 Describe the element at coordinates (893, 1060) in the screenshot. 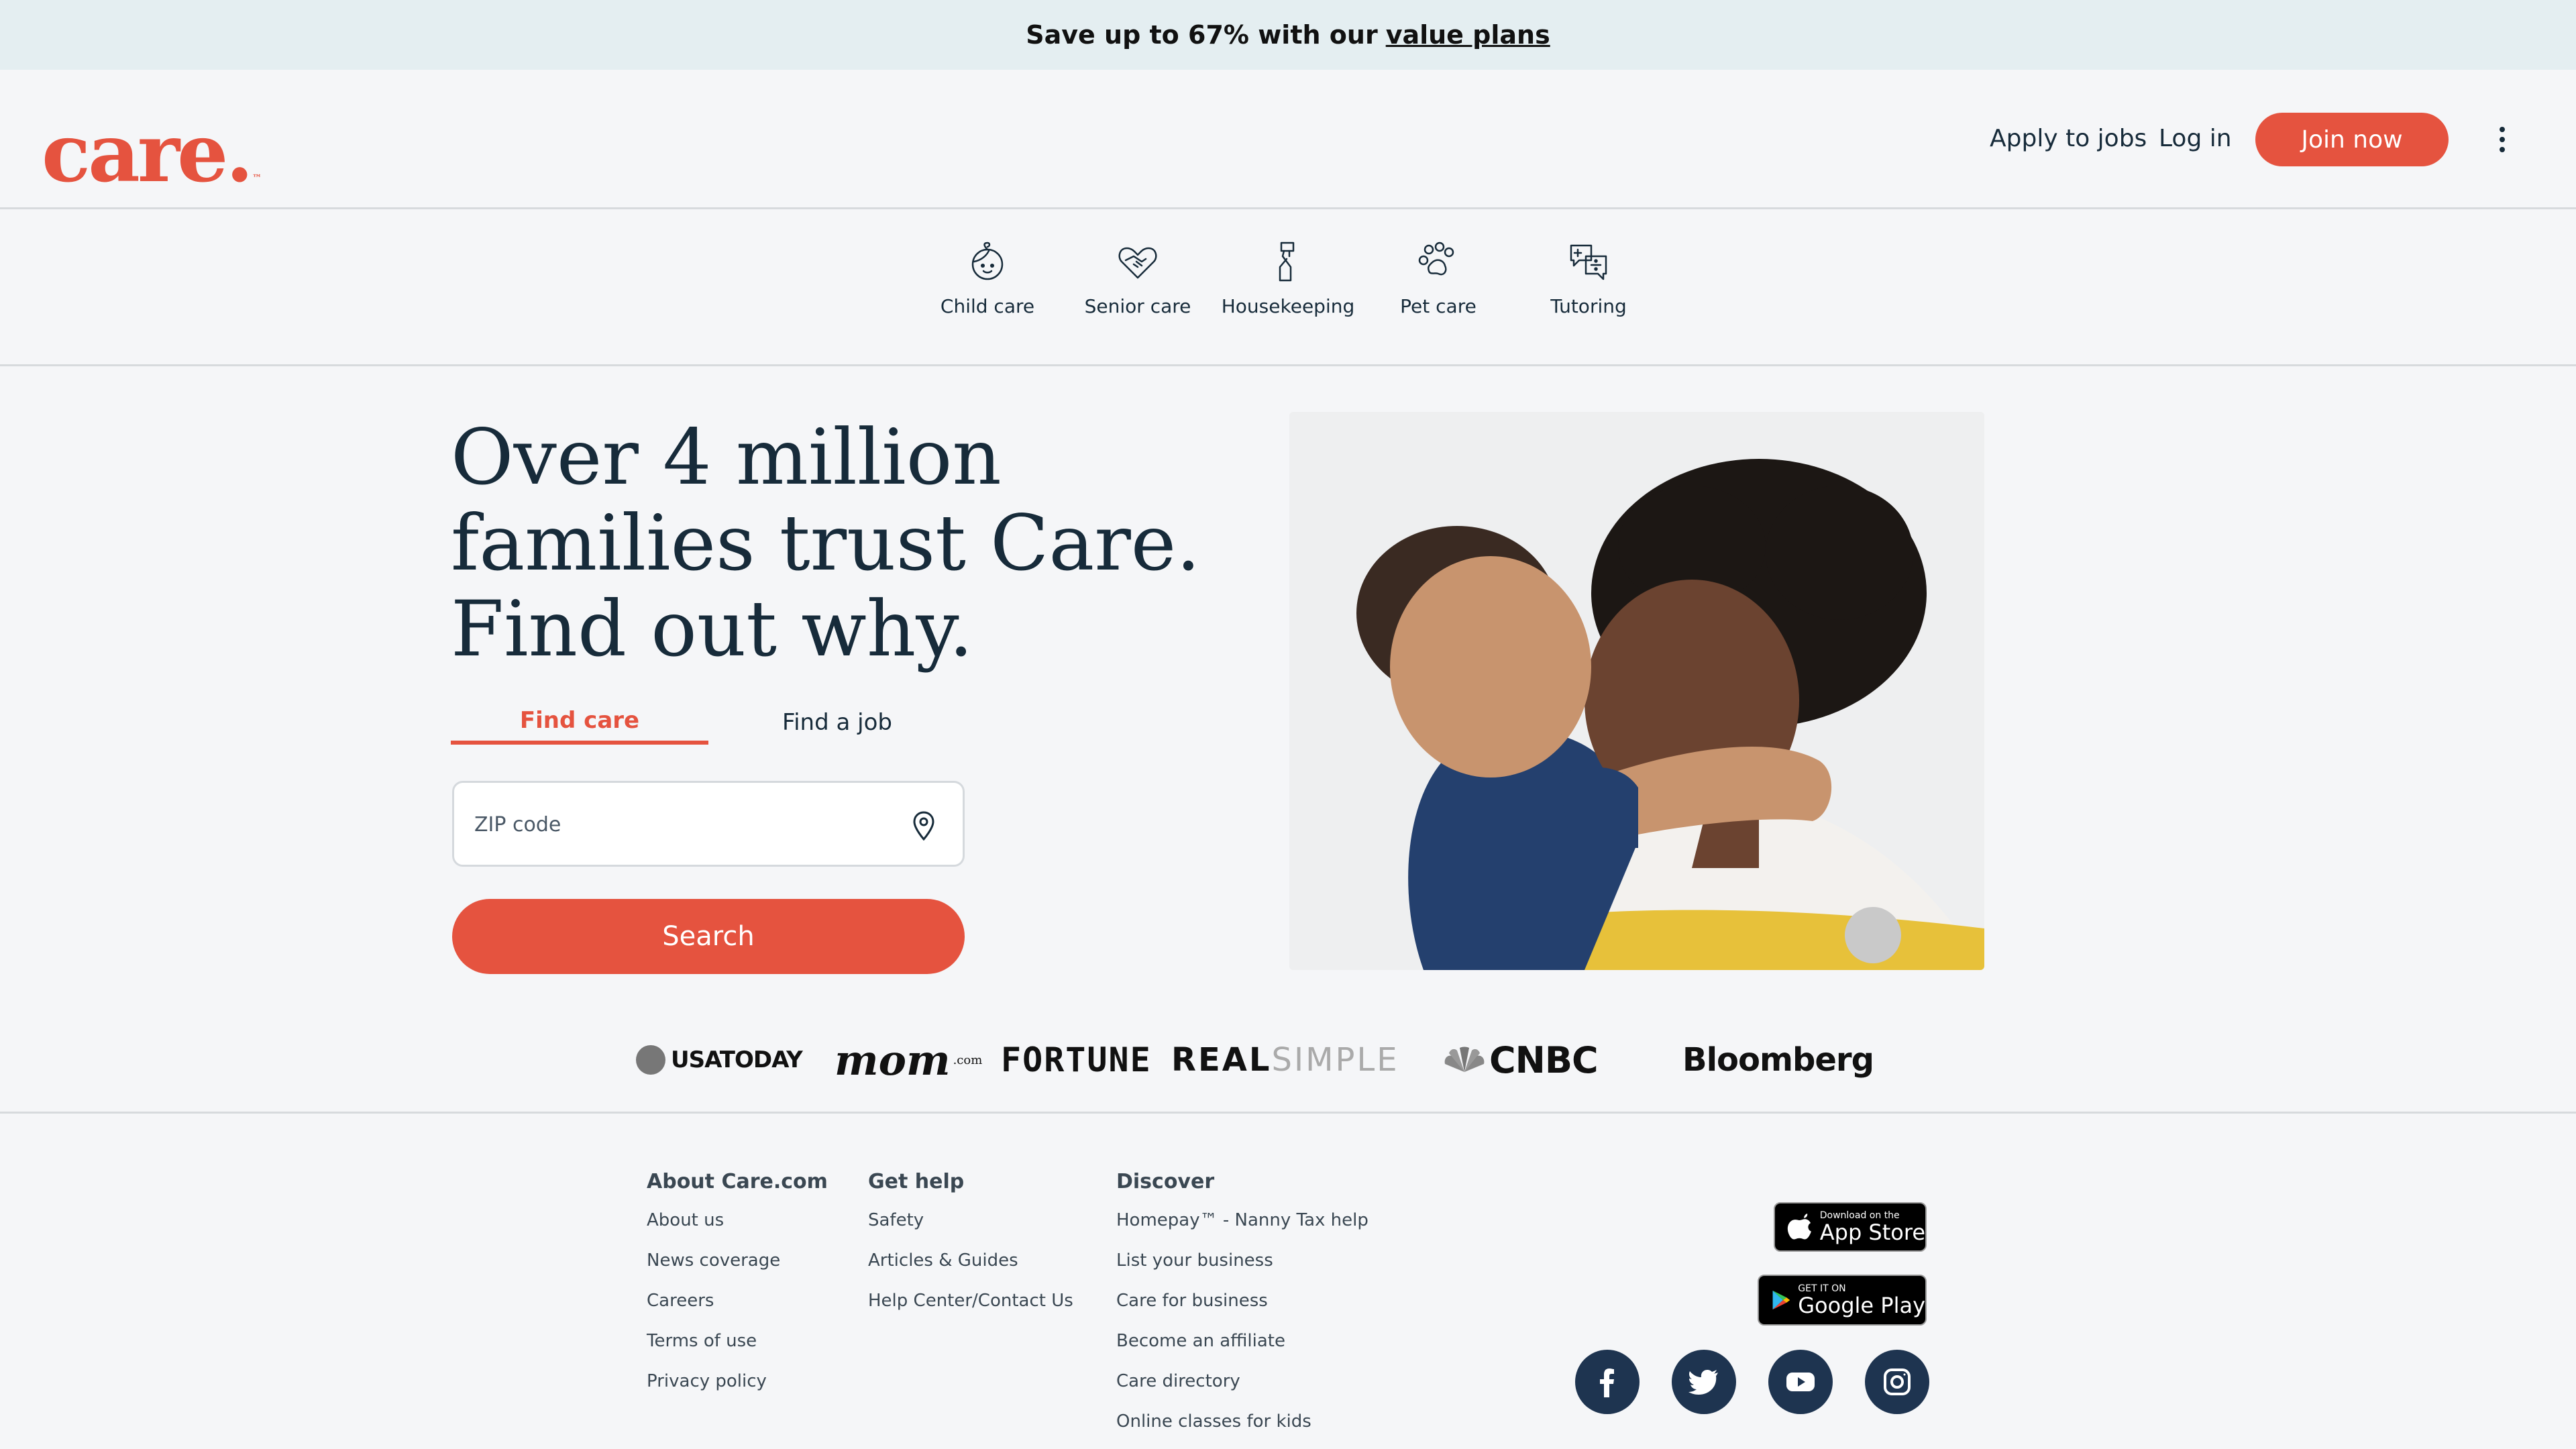

I see `mom-text: mom` at that location.